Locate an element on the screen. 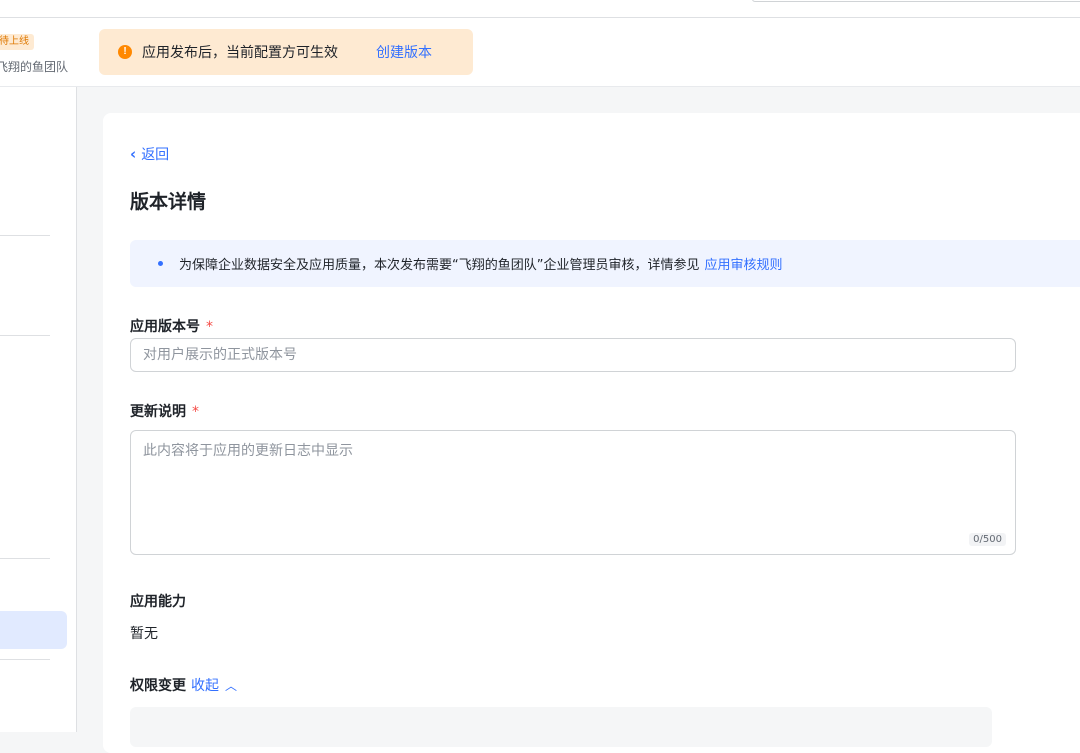 This screenshot has width=1080, height=753. chevron-left-icon: ‹ is located at coordinates (133, 154).